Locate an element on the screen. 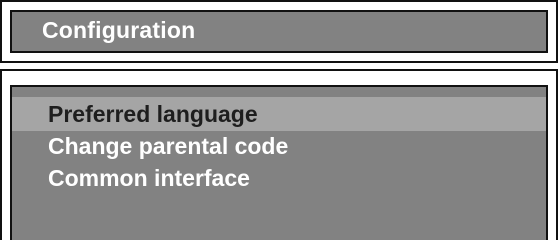  menu-item-common-interface: Common interface is located at coordinates (279, 178).